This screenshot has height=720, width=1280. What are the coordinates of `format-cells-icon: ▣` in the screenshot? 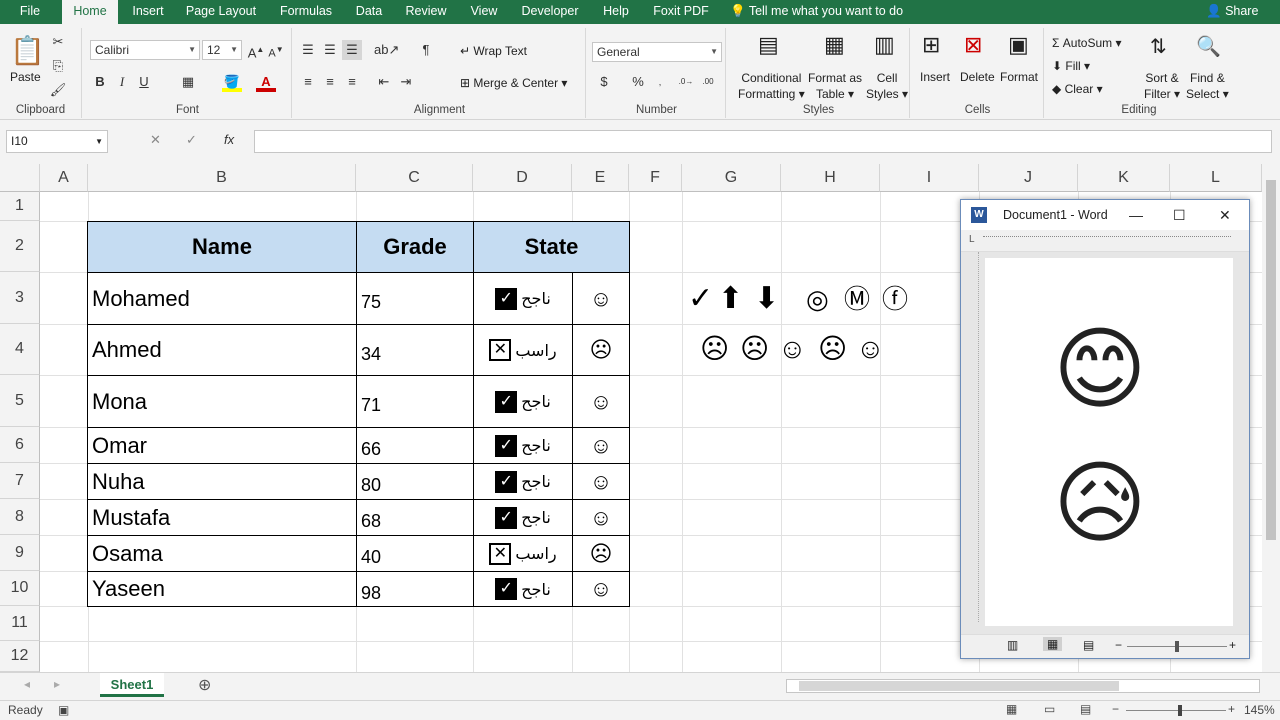 It's located at (1018, 45).